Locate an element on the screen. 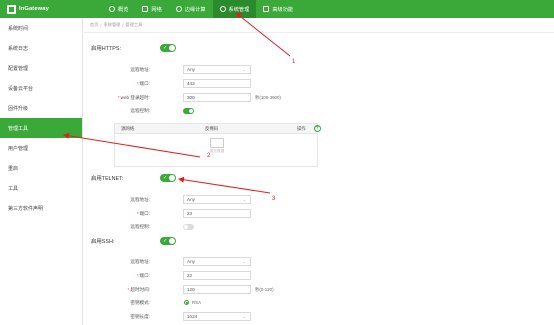  logo-icon is located at coordinates (11, 9).